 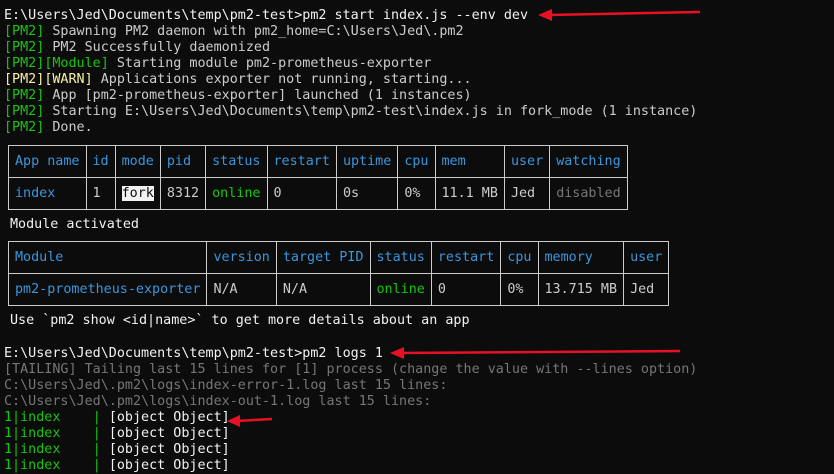 I want to click on output-line: [PM2] PM2 Successfully daemonized, so click(x=137, y=48).